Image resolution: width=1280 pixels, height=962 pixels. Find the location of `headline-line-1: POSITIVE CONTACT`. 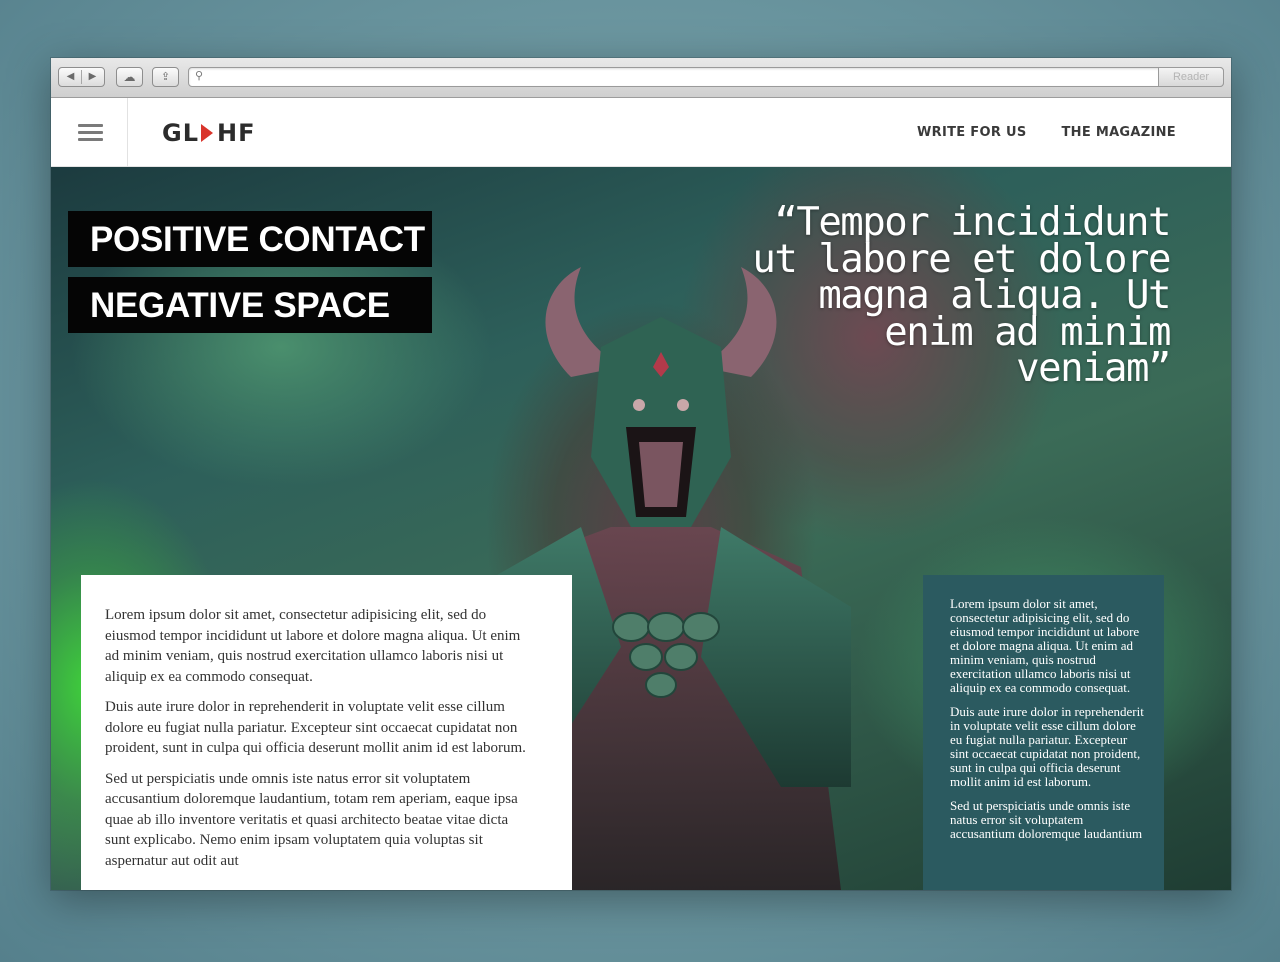

headline-line-1: POSITIVE CONTACT is located at coordinates (250, 239).